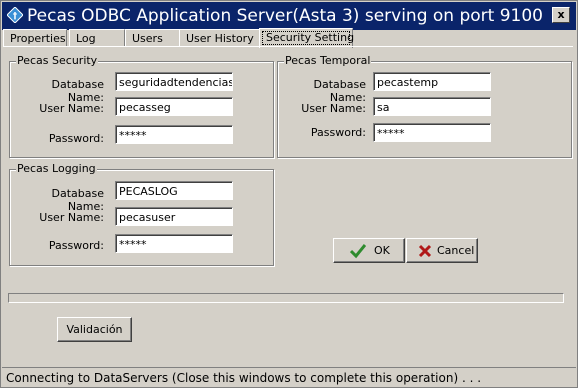  Describe the element at coordinates (286, 298) in the screenshot. I see `connection-progress-bar` at that location.